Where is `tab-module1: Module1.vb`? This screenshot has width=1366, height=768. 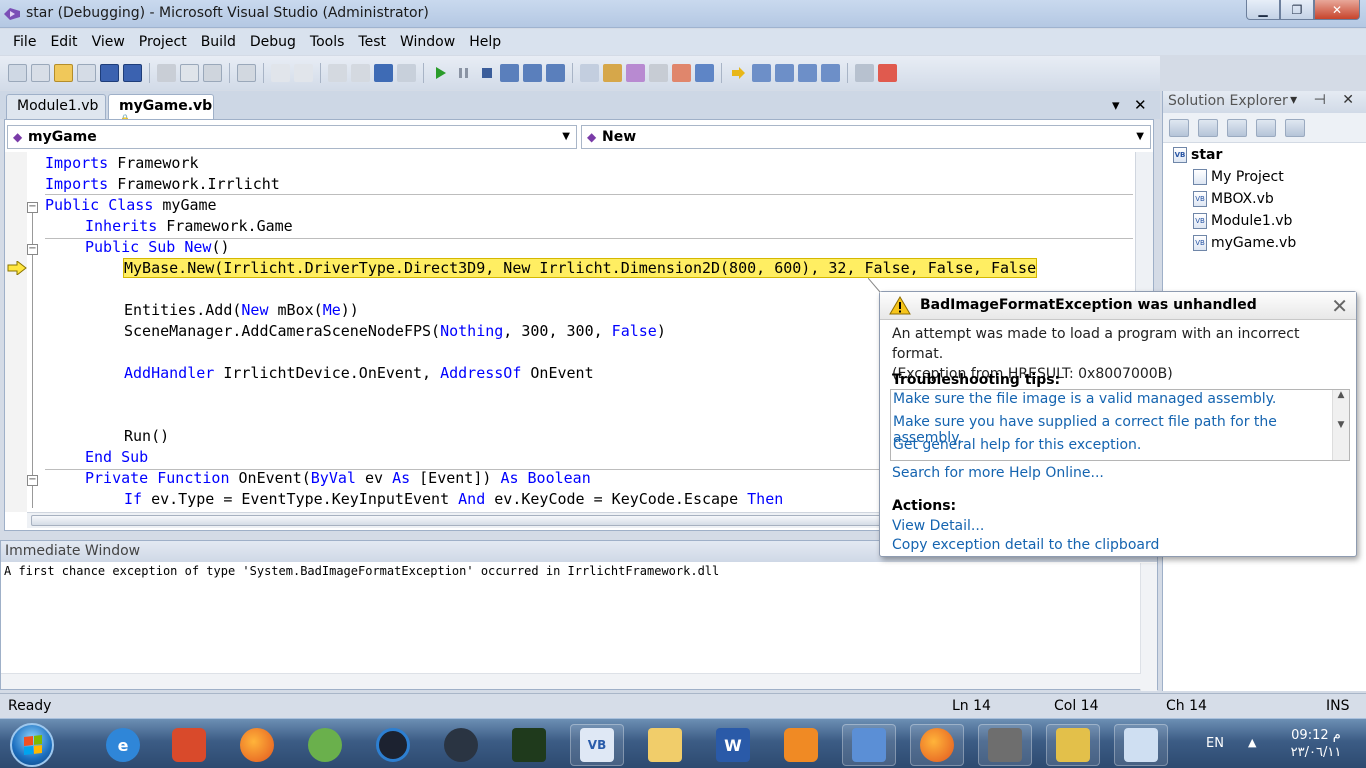 tab-module1: Module1.vb is located at coordinates (56, 106).